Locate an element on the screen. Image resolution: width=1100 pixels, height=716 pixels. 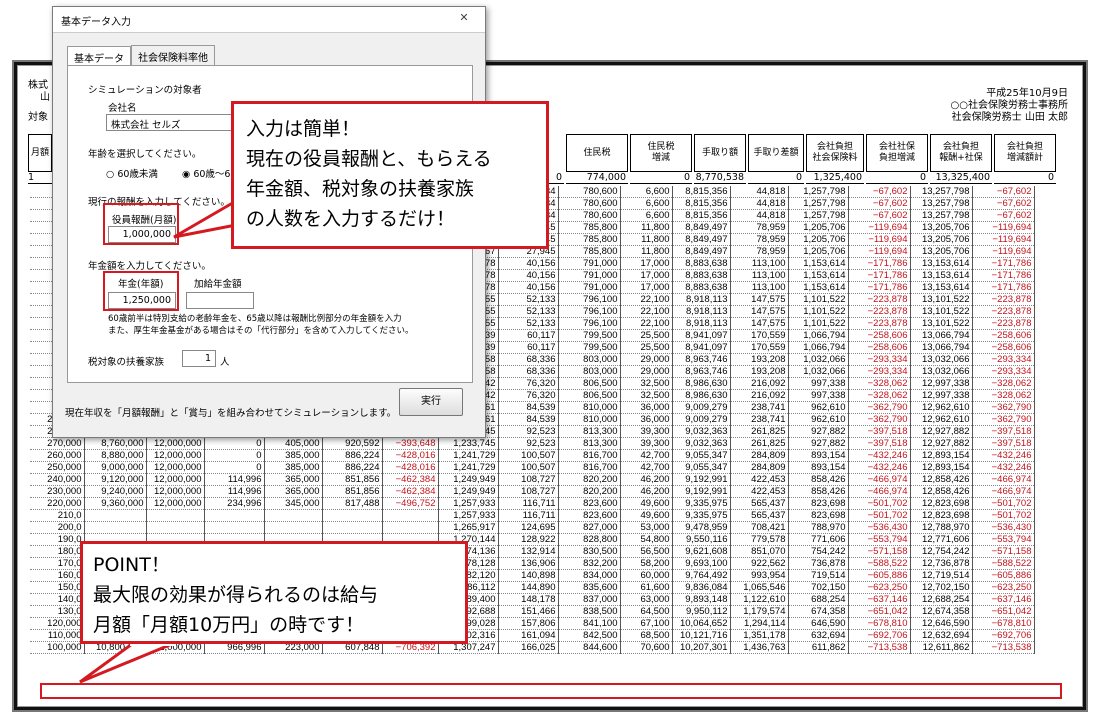
table-cell: 54,800 is located at coordinates (646, 540).